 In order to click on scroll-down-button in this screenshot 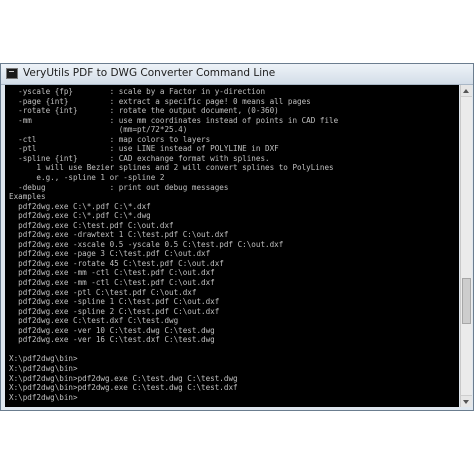, I will do `click(466, 401)`.